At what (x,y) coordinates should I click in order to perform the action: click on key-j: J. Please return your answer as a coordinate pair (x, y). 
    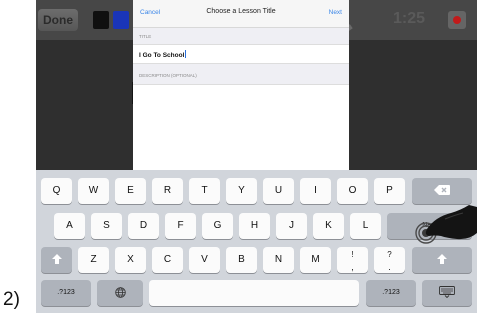
    Looking at the image, I should click on (291, 226).